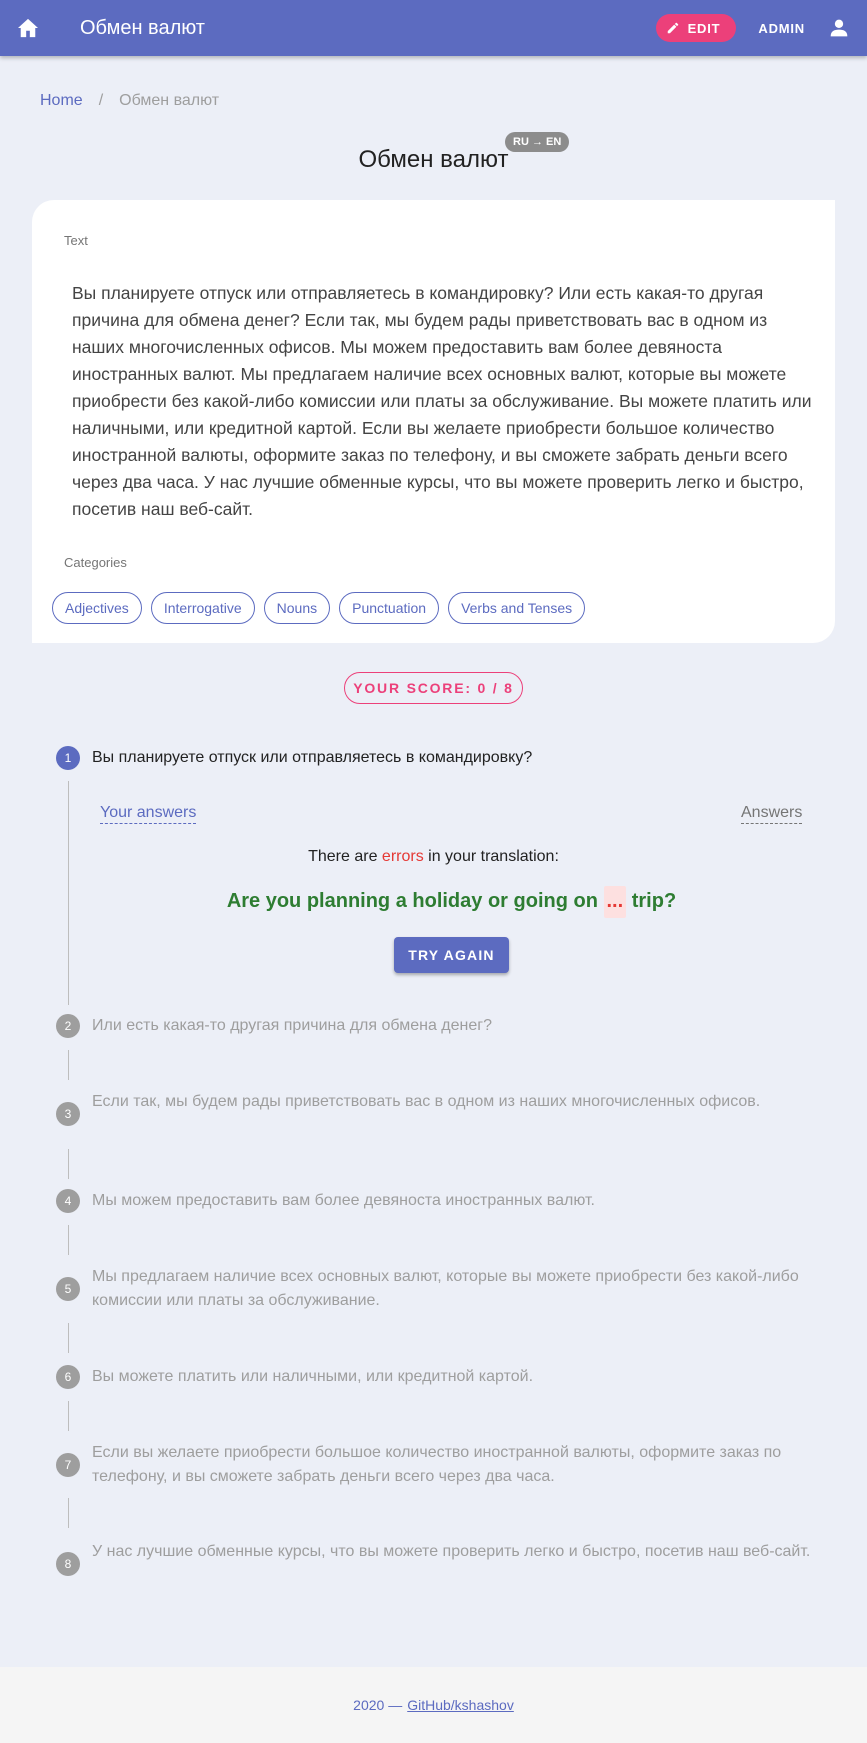 The image size is (867, 1743). Describe the element at coordinates (517, 608) in the screenshot. I see `category-chip: Verbs and Tenses` at that location.